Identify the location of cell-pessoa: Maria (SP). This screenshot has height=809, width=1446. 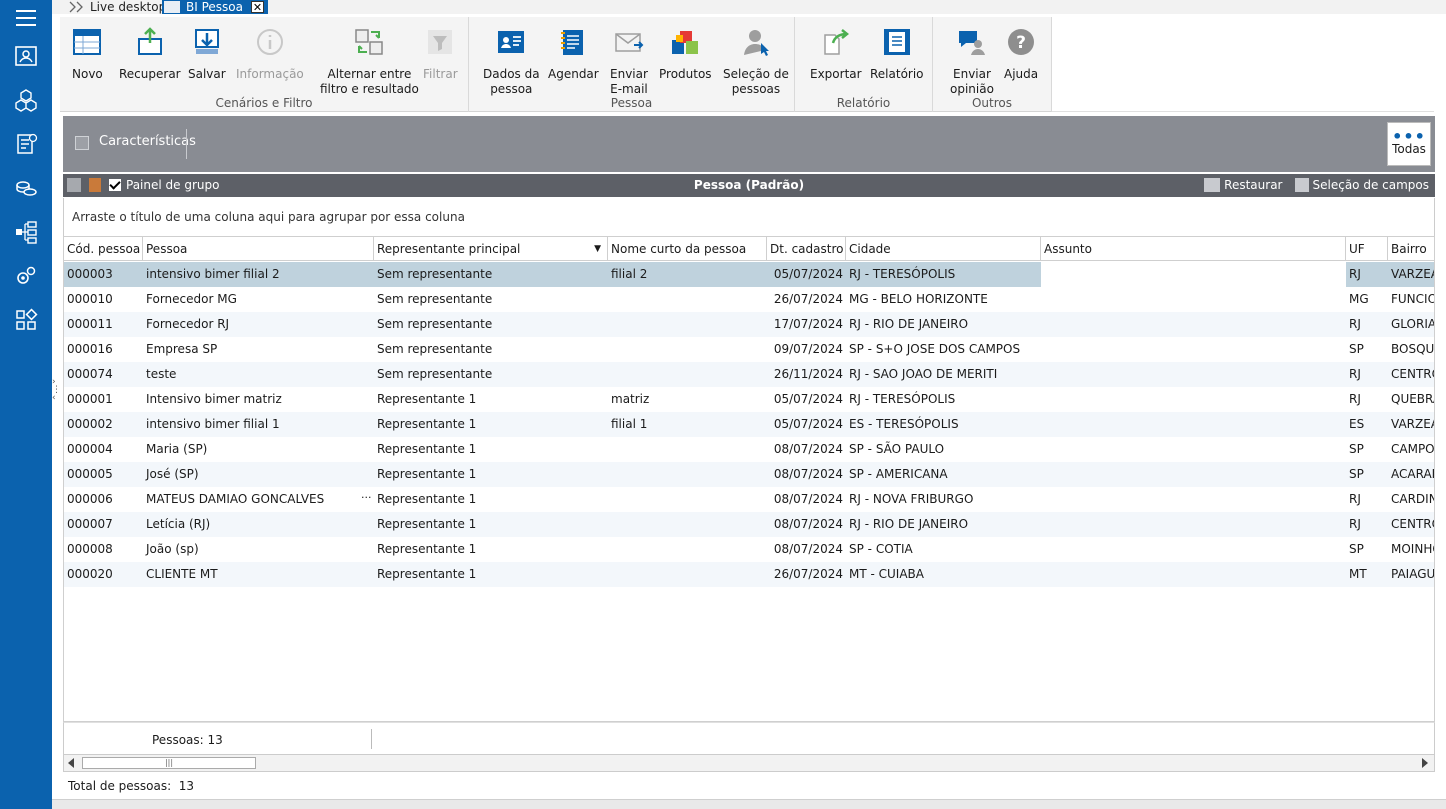
(258, 449).